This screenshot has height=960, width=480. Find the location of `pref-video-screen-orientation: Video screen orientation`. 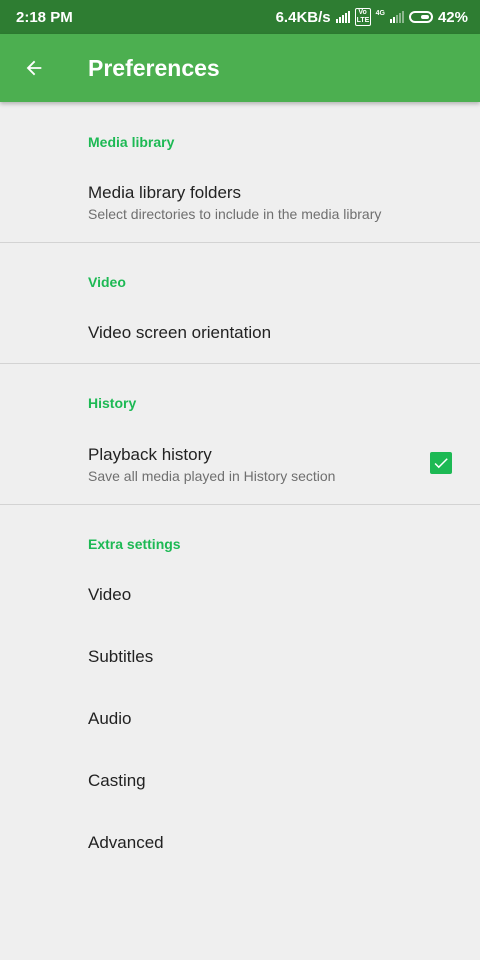

pref-video-screen-orientation: Video screen orientation is located at coordinates (240, 333).